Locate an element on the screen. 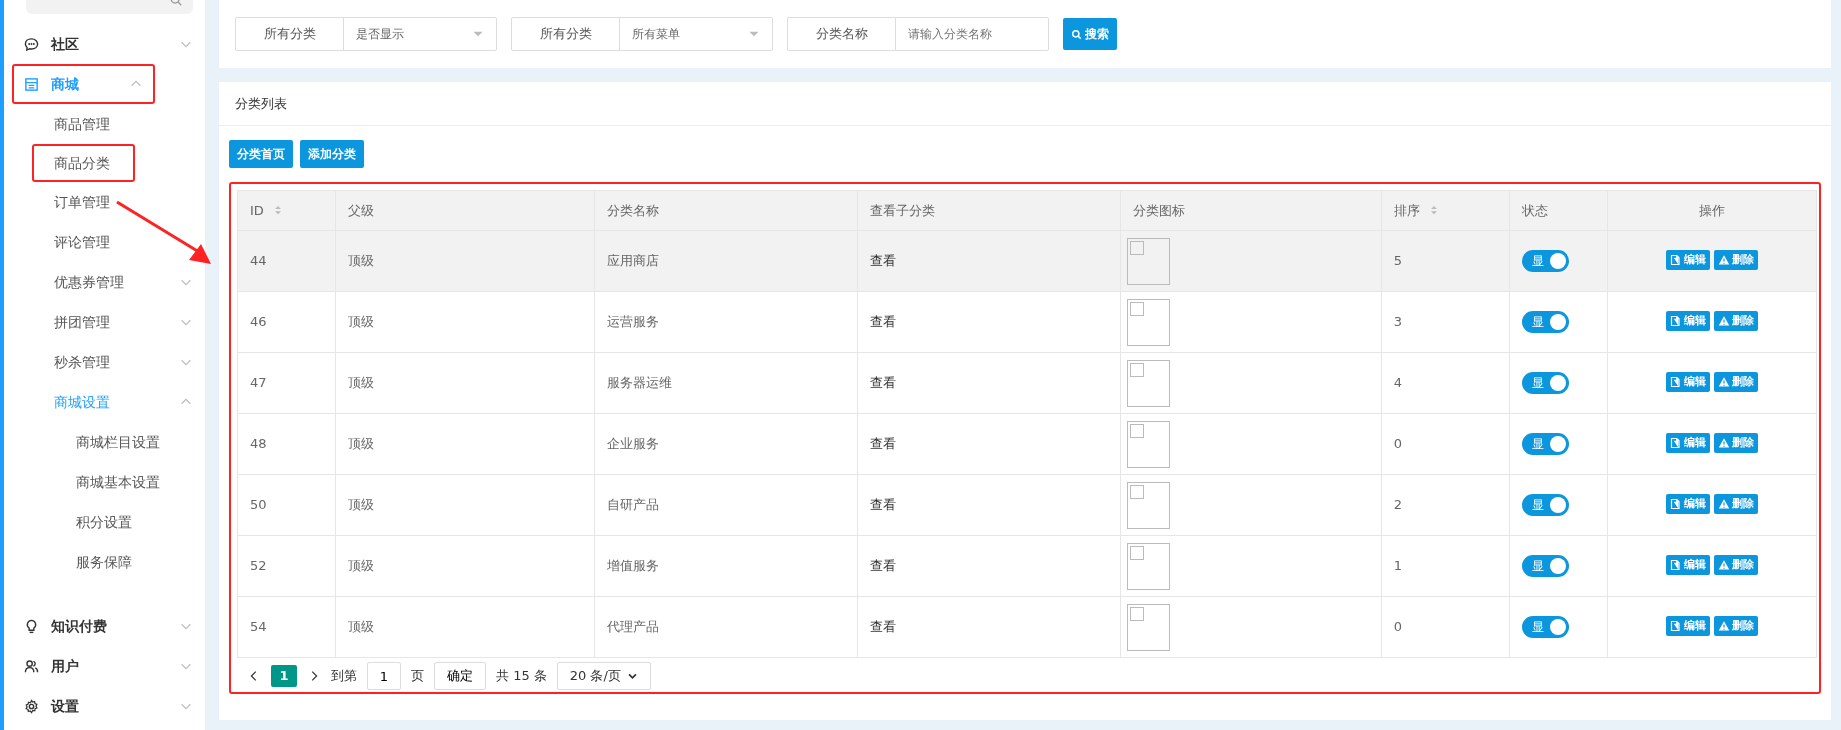  action-button: 添加分类 is located at coordinates (331, 154).